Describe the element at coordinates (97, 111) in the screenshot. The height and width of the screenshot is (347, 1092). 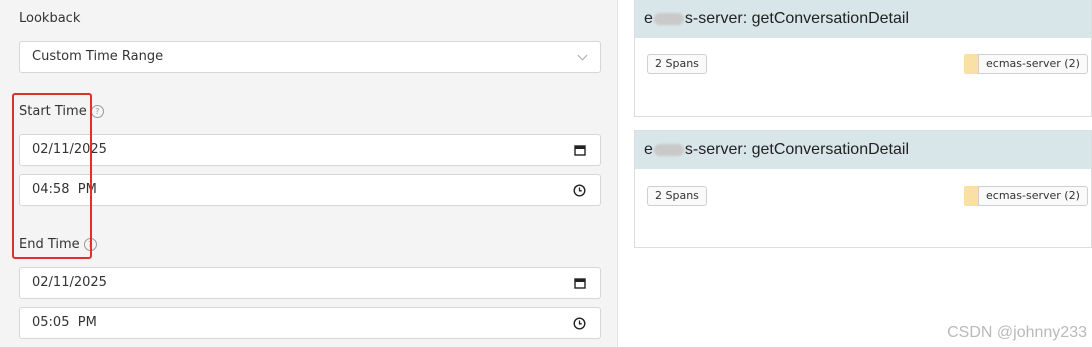
I see `help-icon: ?` at that location.